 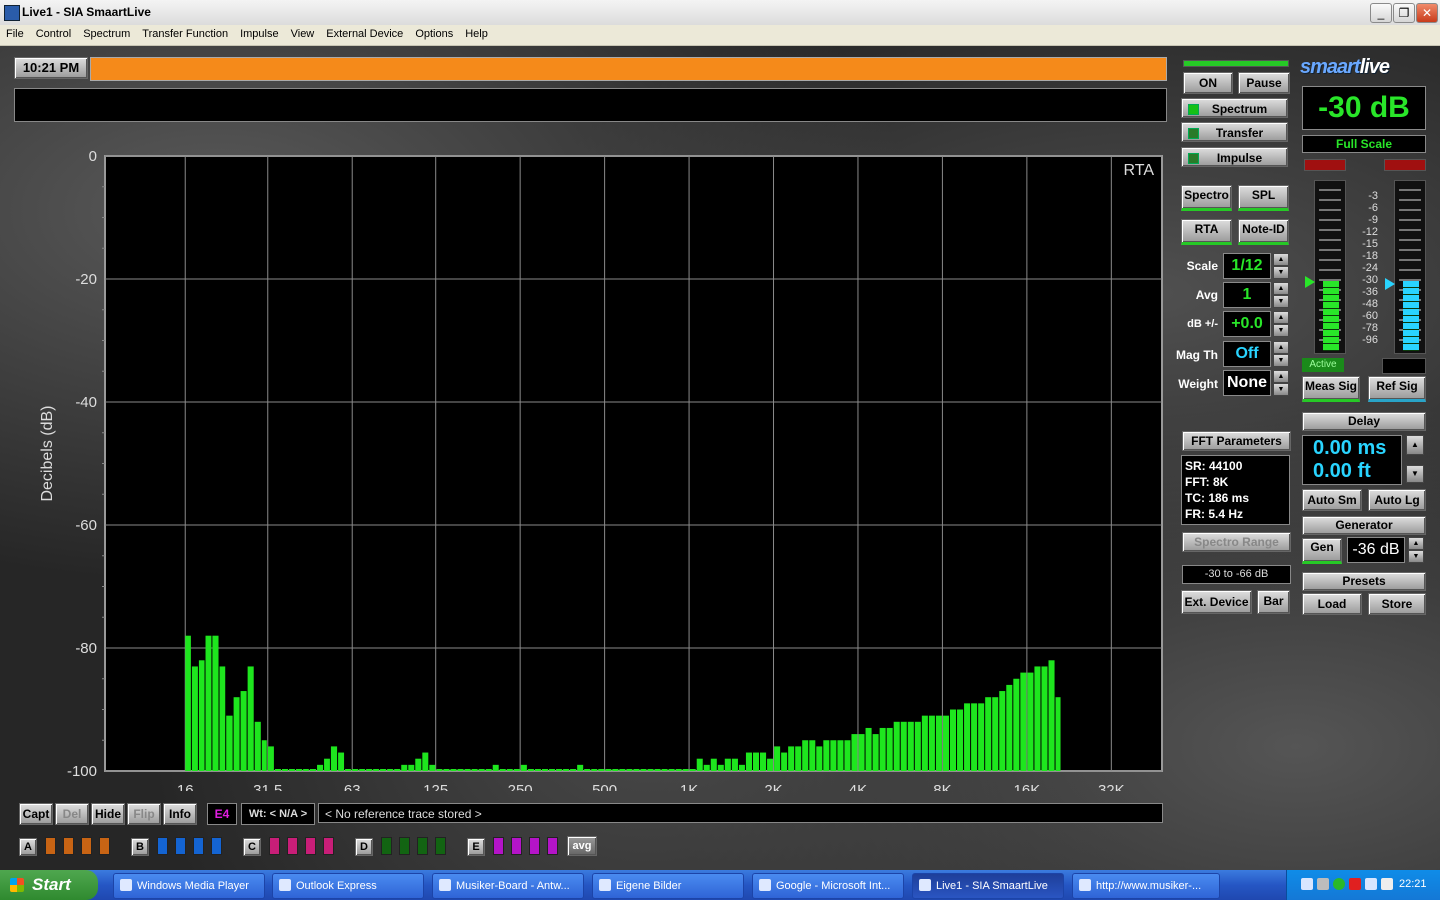 What do you see at coordinates (1234, 108) in the screenshot?
I see `spectrum-button: Spectrum` at bounding box center [1234, 108].